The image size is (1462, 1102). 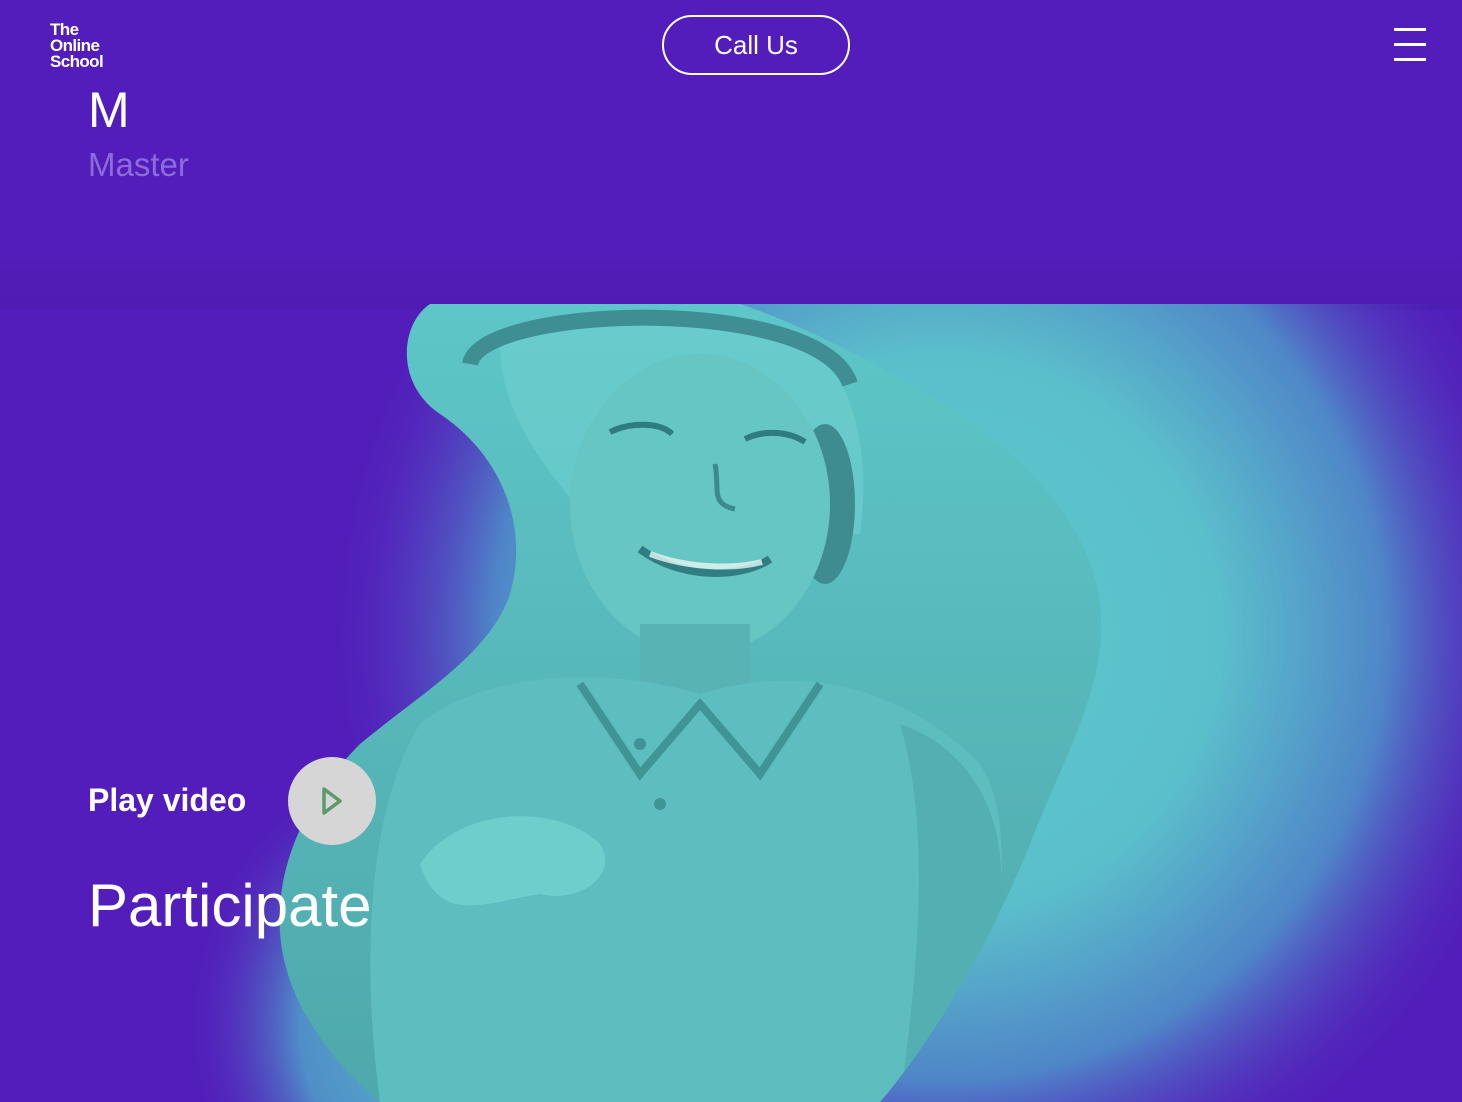 What do you see at coordinates (77, 61) in the screenshot?
I see `logo-line-3: School` at bounding box center [77, 61].